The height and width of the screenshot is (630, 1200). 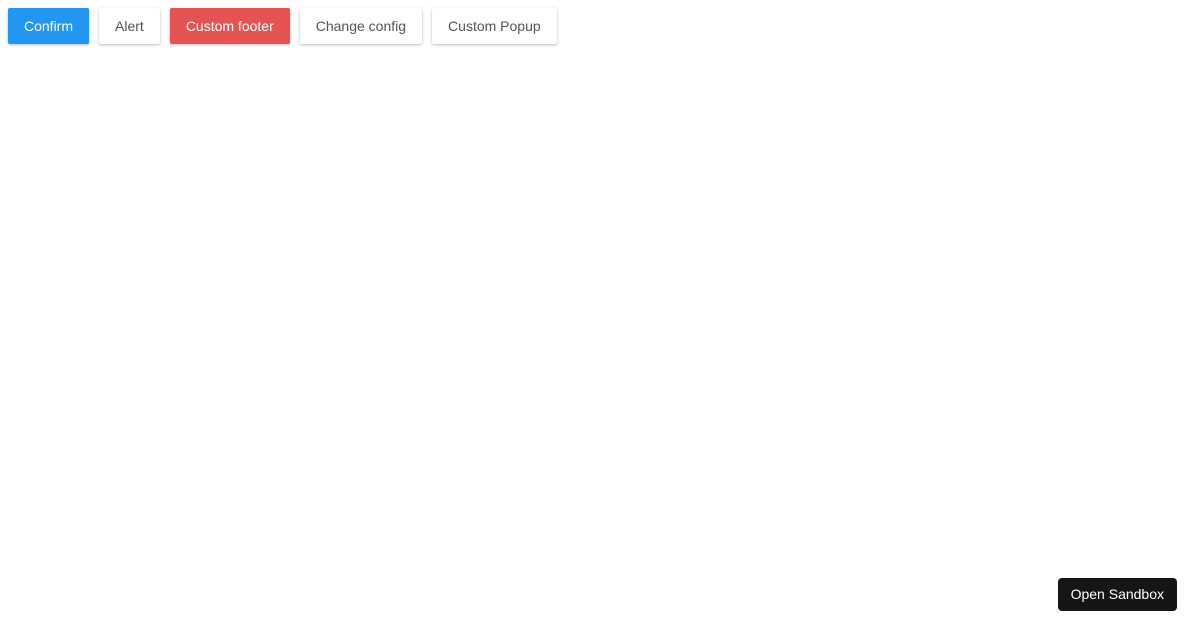 What do you see at coordinates (129, 26) in the screenshot?
I see `alert-button: Alert` at bounding box center [129, 26].